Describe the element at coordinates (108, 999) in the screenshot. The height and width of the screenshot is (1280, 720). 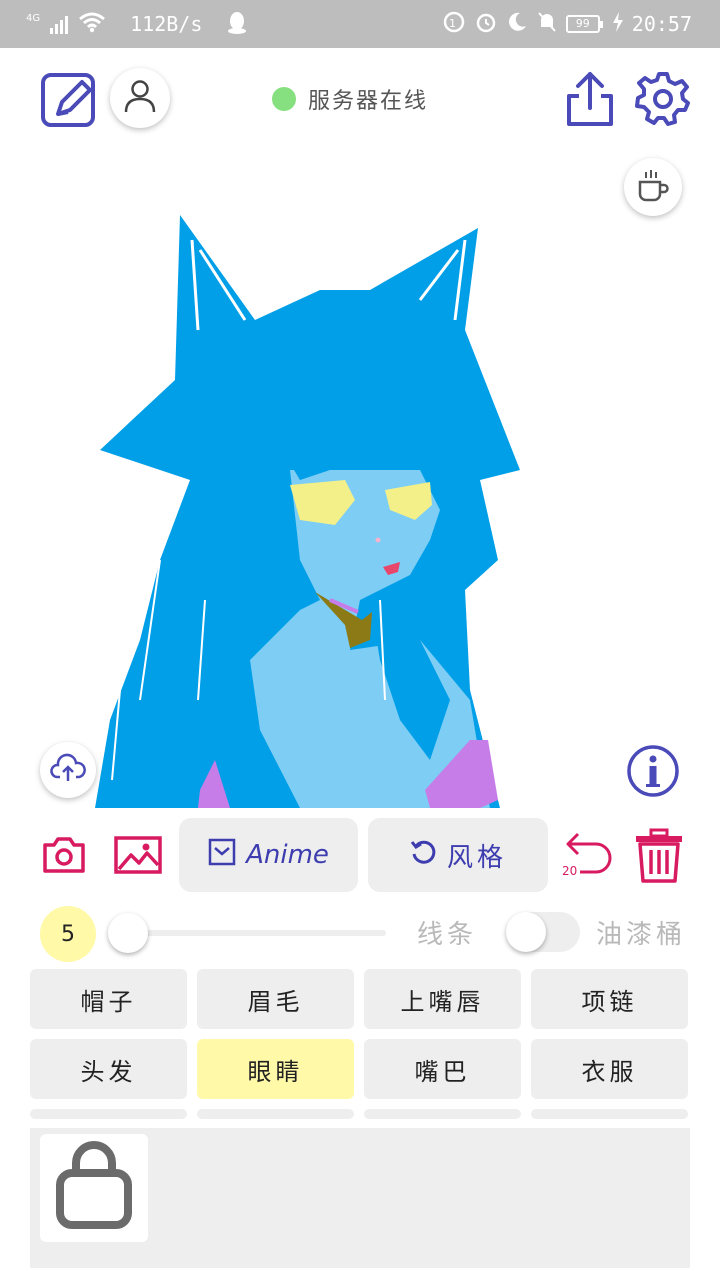
I see `tag-hat: 帽子` at that location.